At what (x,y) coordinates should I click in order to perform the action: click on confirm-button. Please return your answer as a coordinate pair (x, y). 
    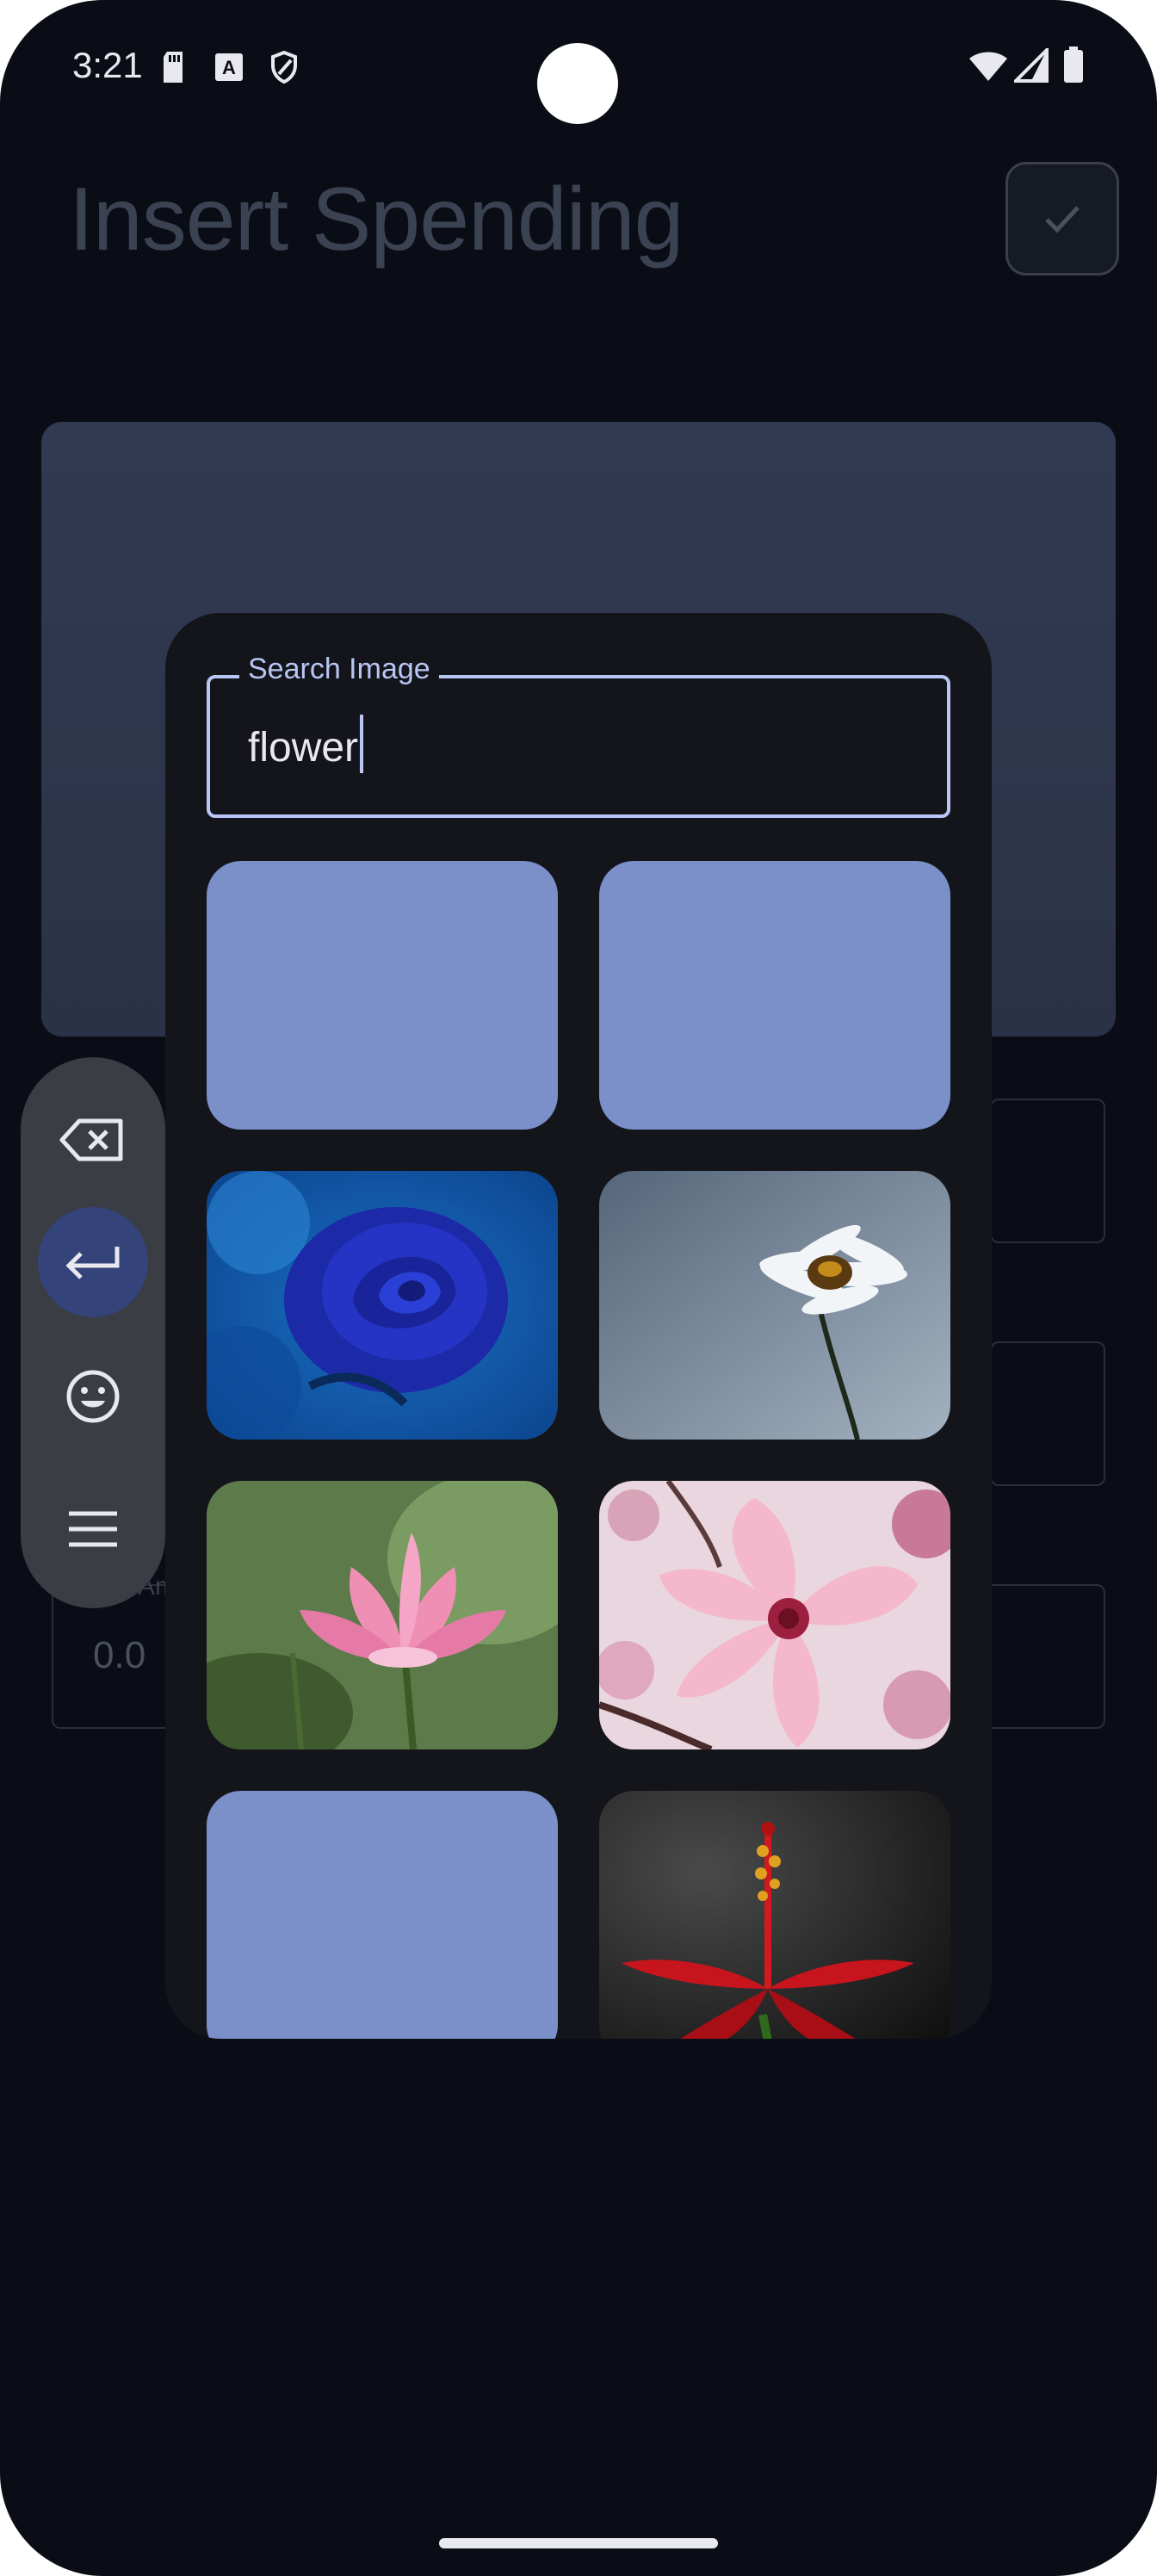
    Looking at the image, I should click on (1062, 219).